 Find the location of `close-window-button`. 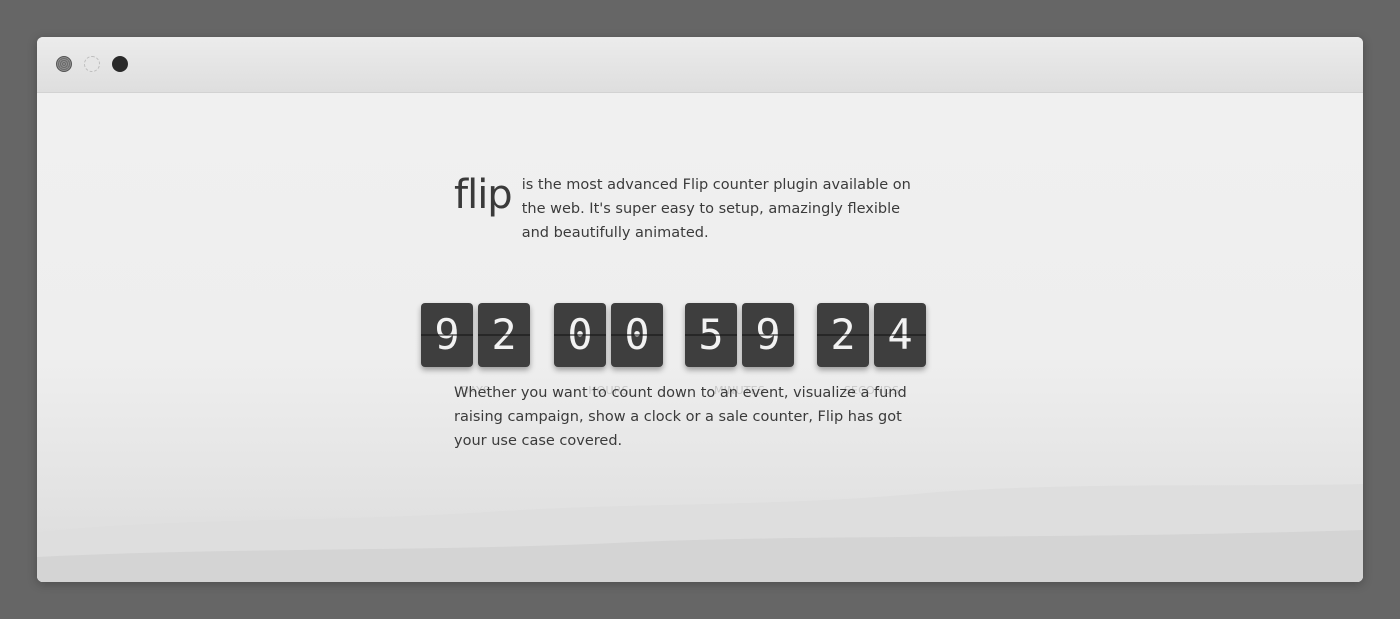

close-window-button is located at coordinates (64, 64).